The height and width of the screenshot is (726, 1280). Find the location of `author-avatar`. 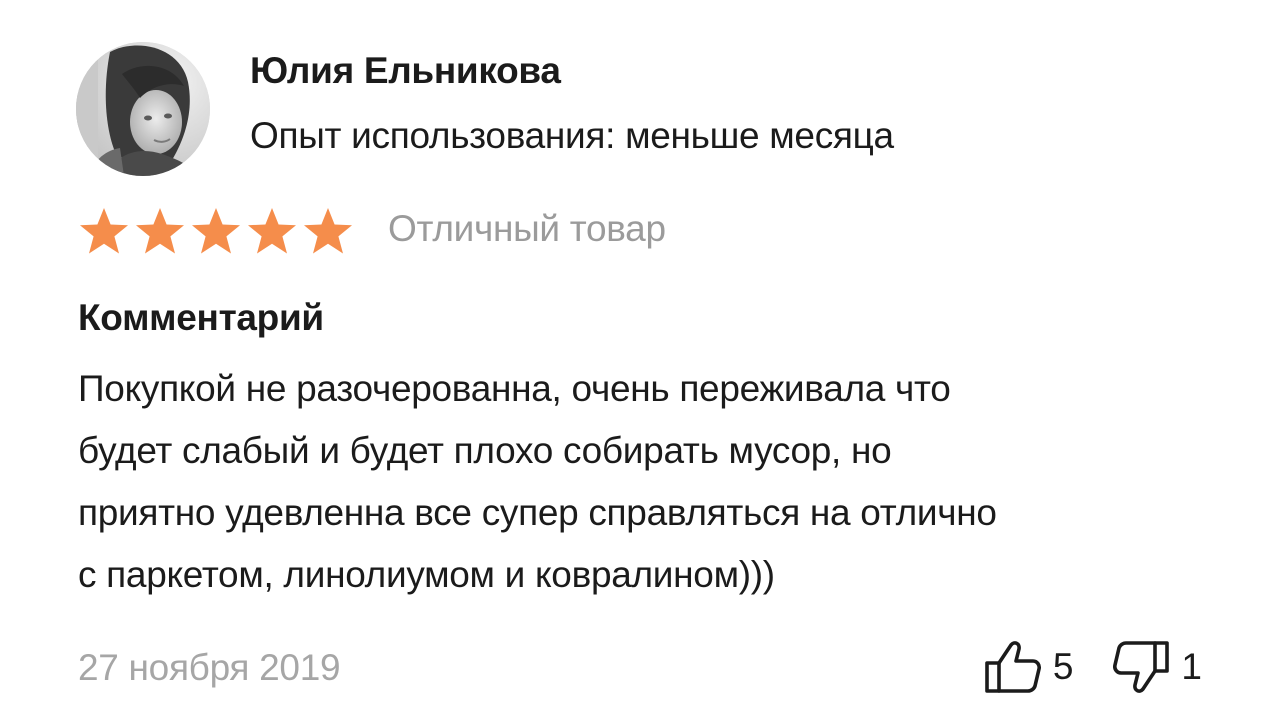

author-avatar is located at coordinates (143, 109).